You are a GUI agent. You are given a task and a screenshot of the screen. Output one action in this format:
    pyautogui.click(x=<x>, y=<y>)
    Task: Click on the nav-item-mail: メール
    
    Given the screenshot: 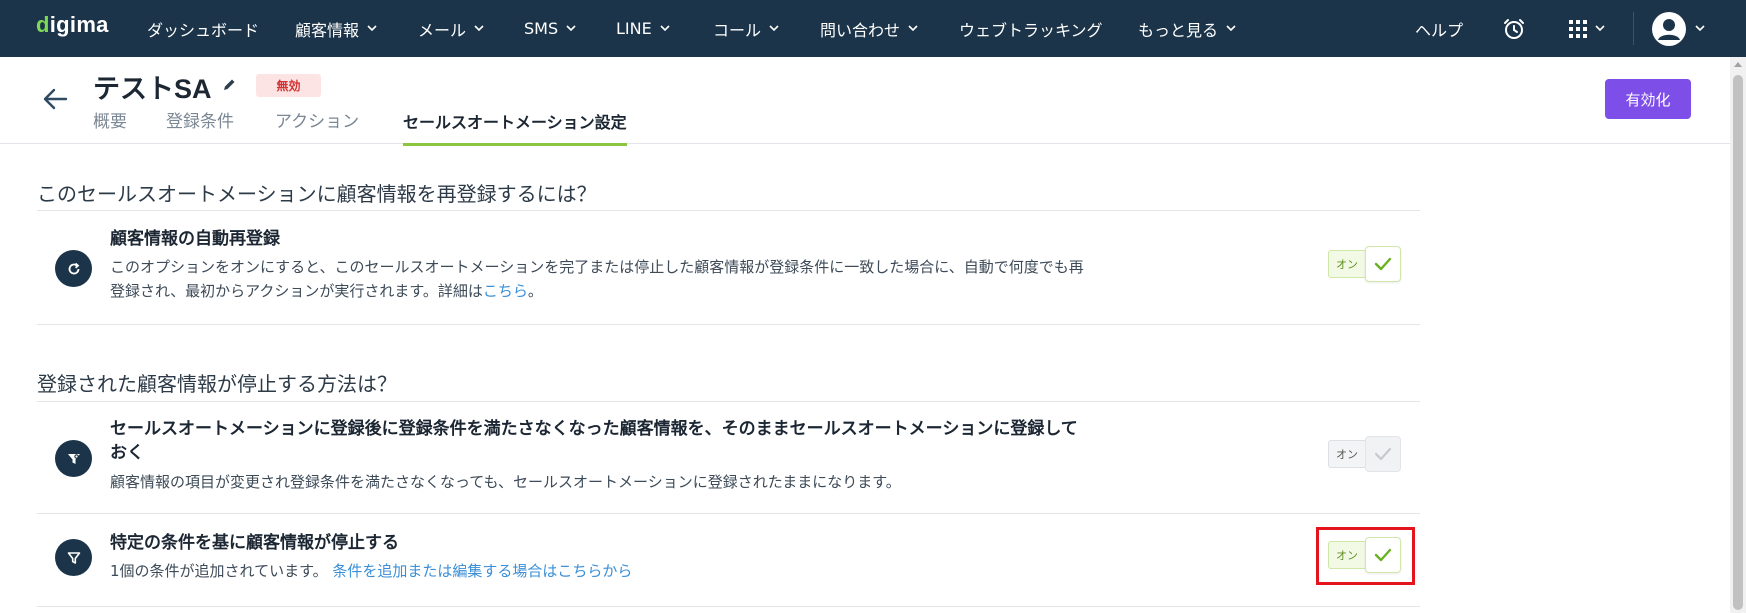 What is the action you would take?
    pyautogui.click(x=451, y=28)
    